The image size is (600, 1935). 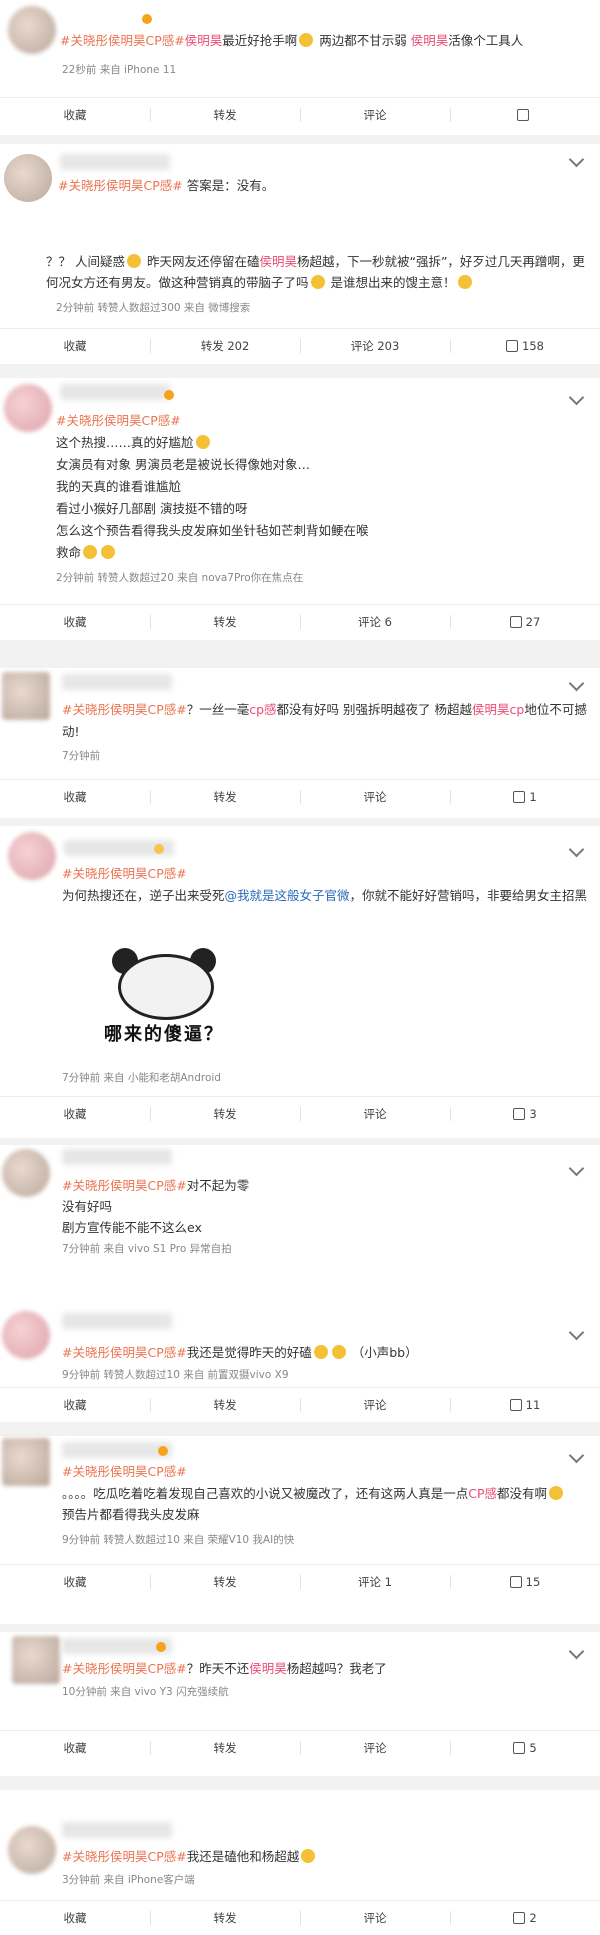 I want to click on comment-button: 评论 1, so click(x=375, y=1582).